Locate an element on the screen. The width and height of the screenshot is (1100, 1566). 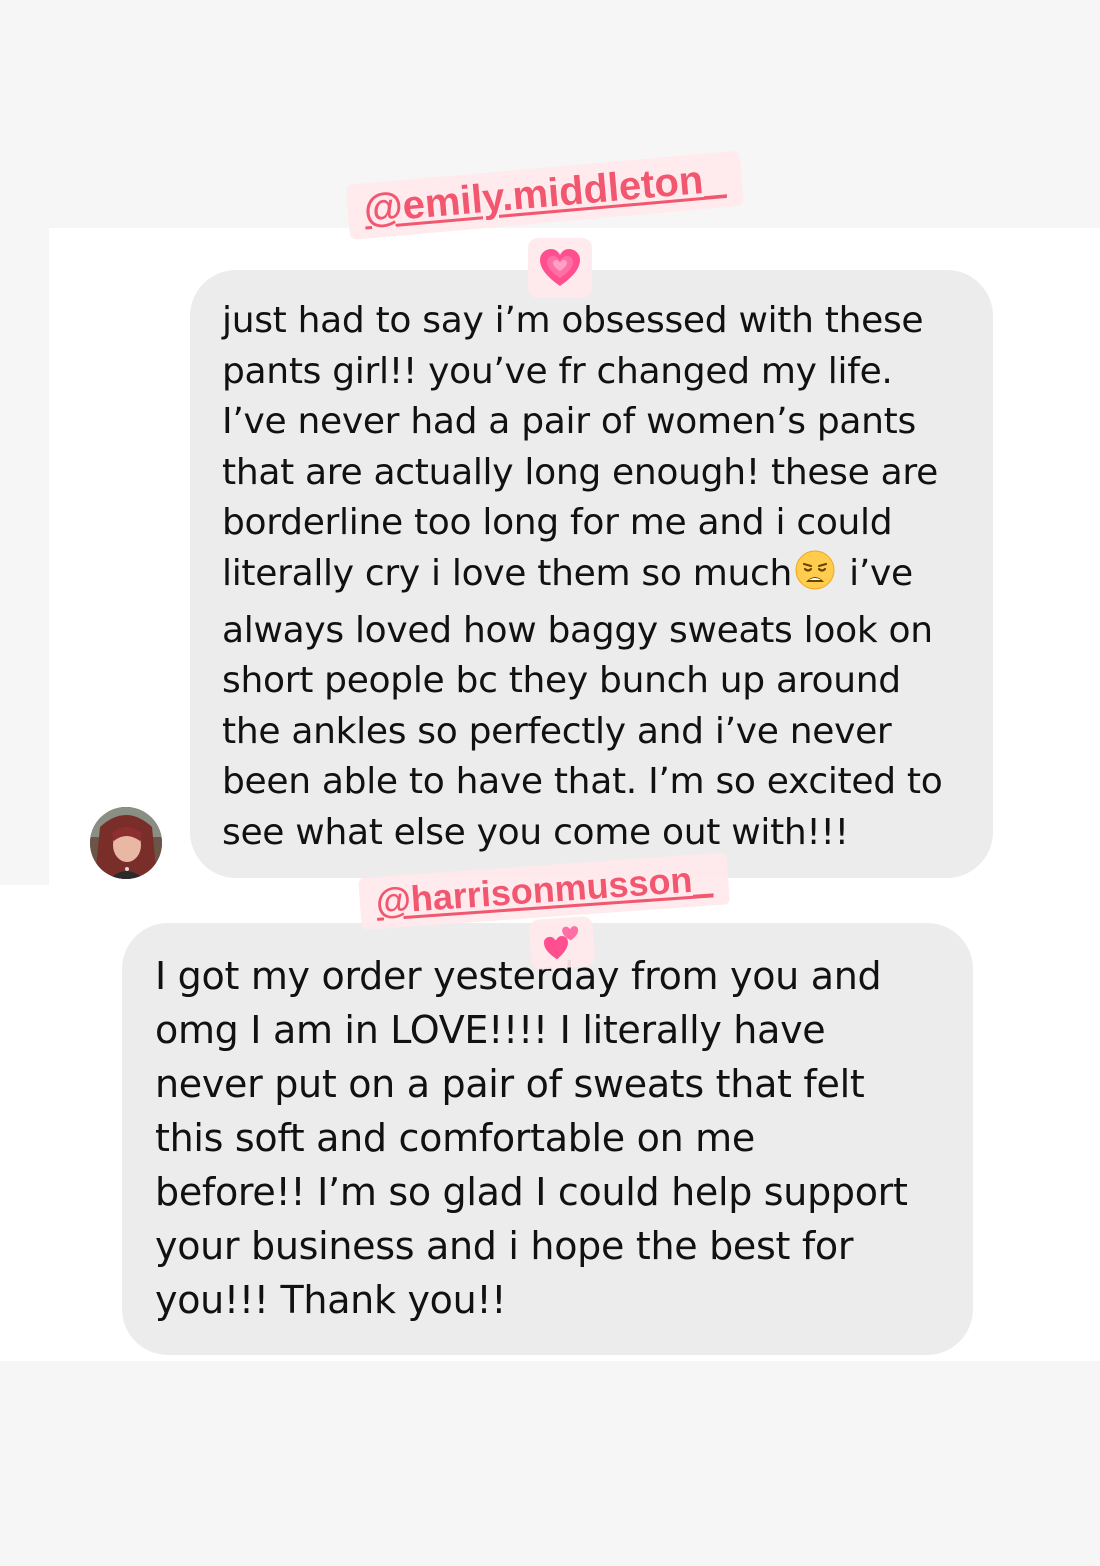
username-tag-1: @emily.middleton_ is located at coordinates (544, 195).